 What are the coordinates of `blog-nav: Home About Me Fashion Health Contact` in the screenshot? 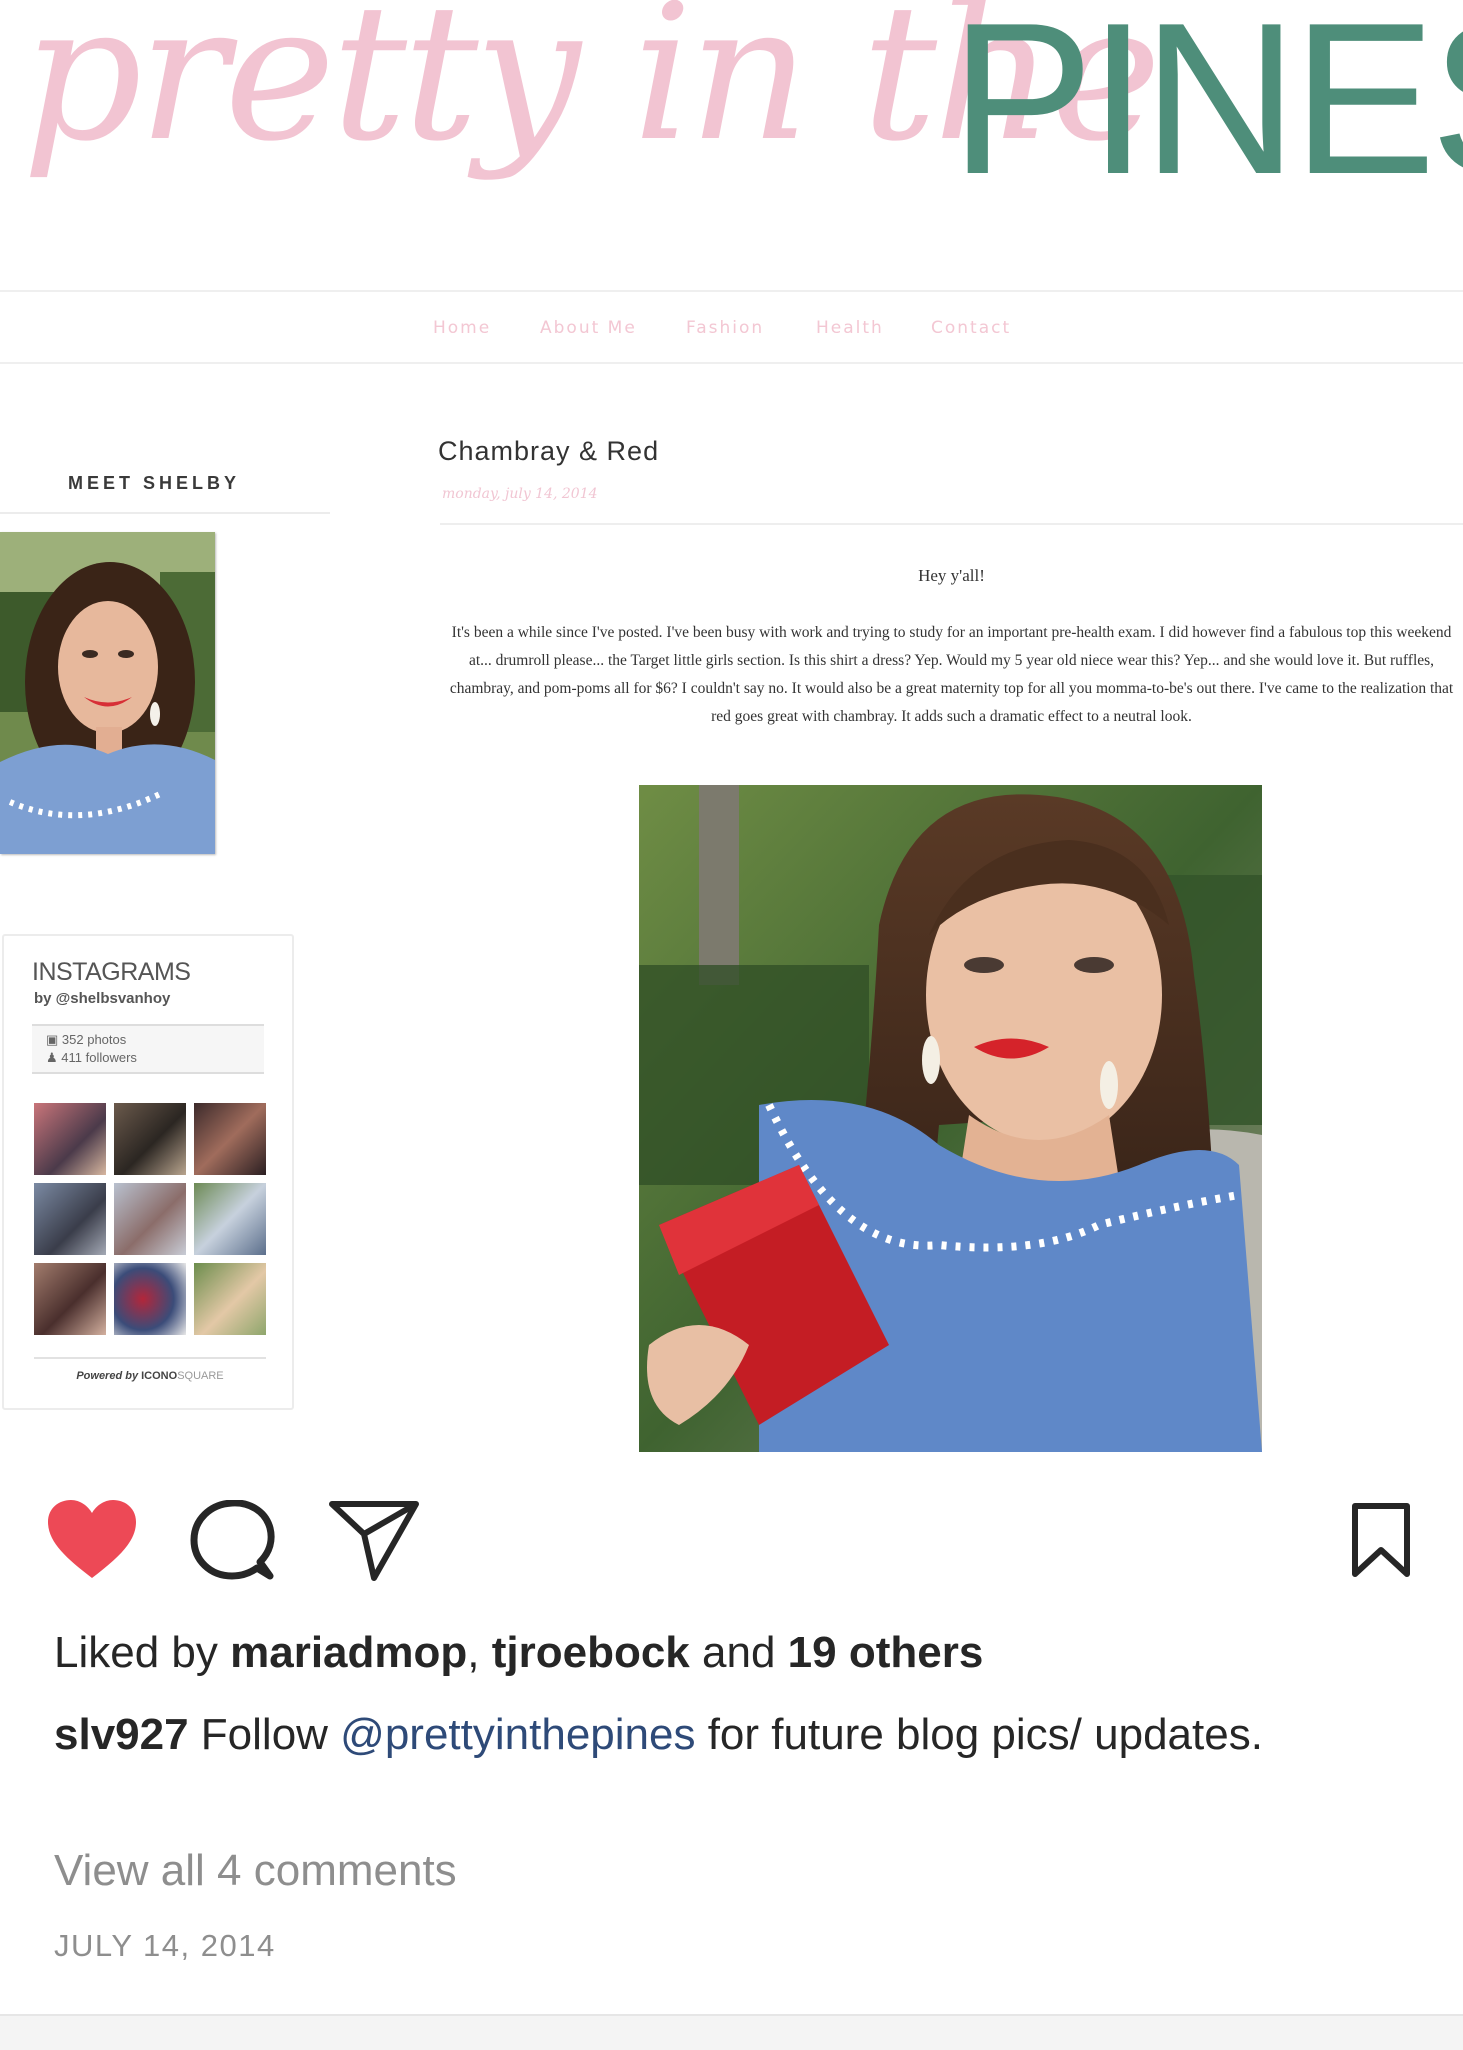 It's located at (731, 331).